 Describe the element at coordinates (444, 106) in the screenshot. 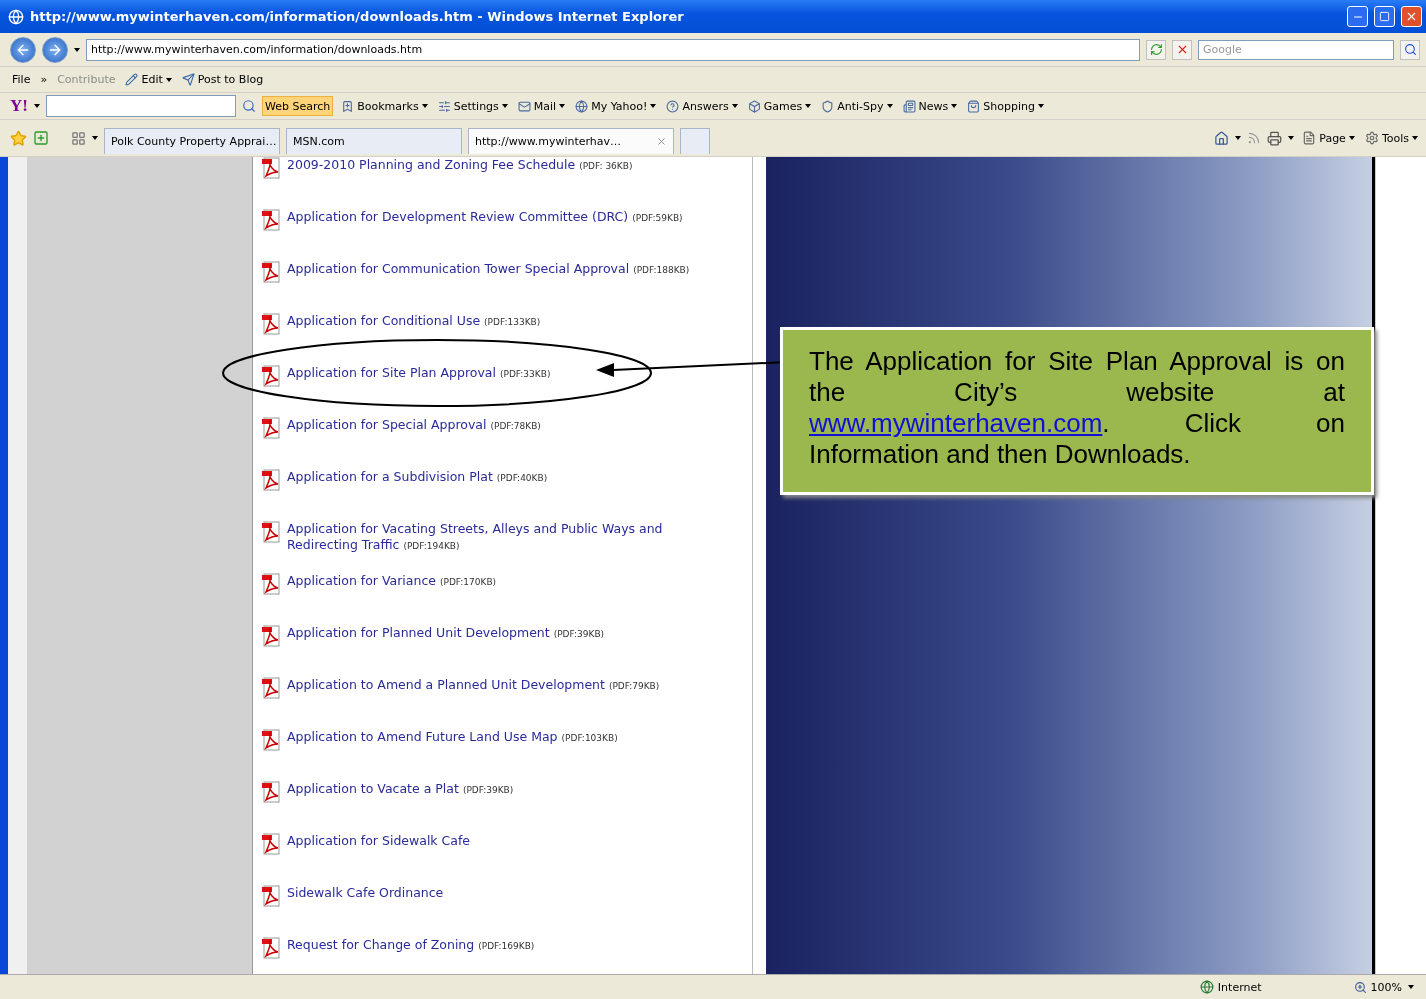

I see `sliders-icon` at that location.